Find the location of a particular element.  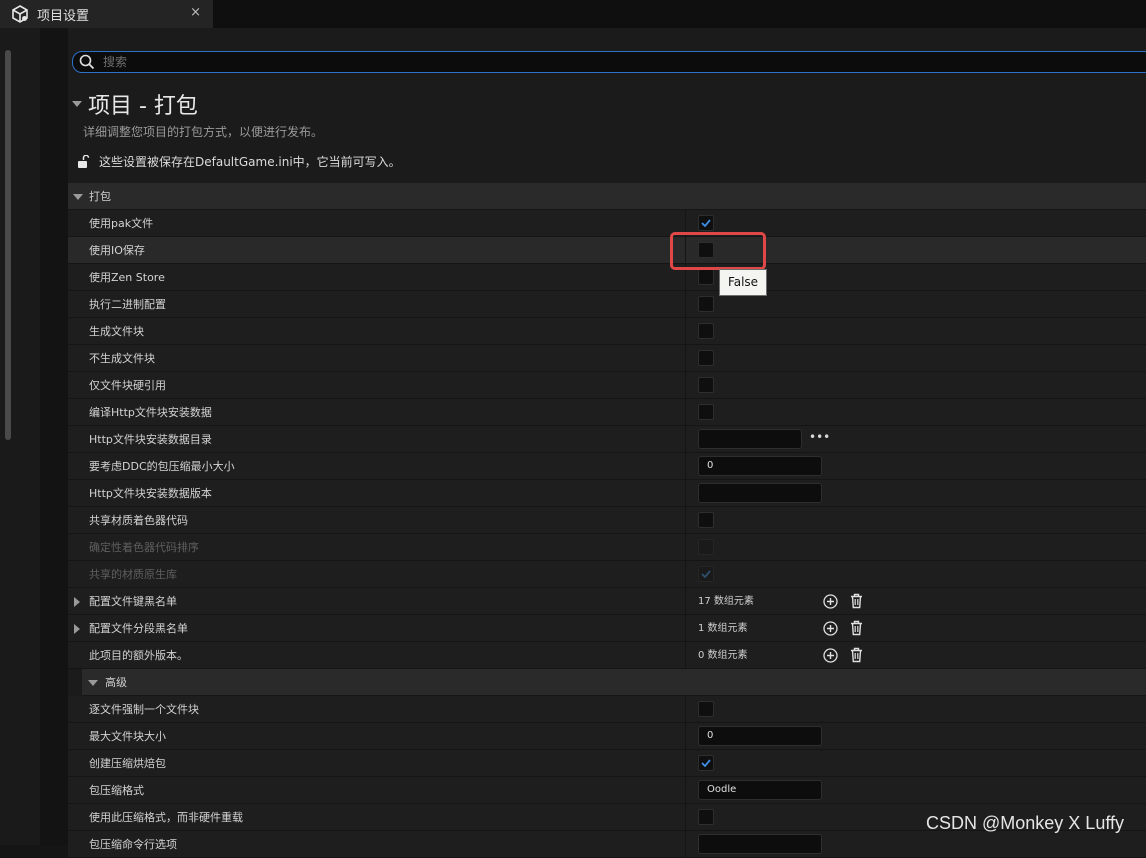

force-one-chunk-checkbox is located at coordinates (706, 709).